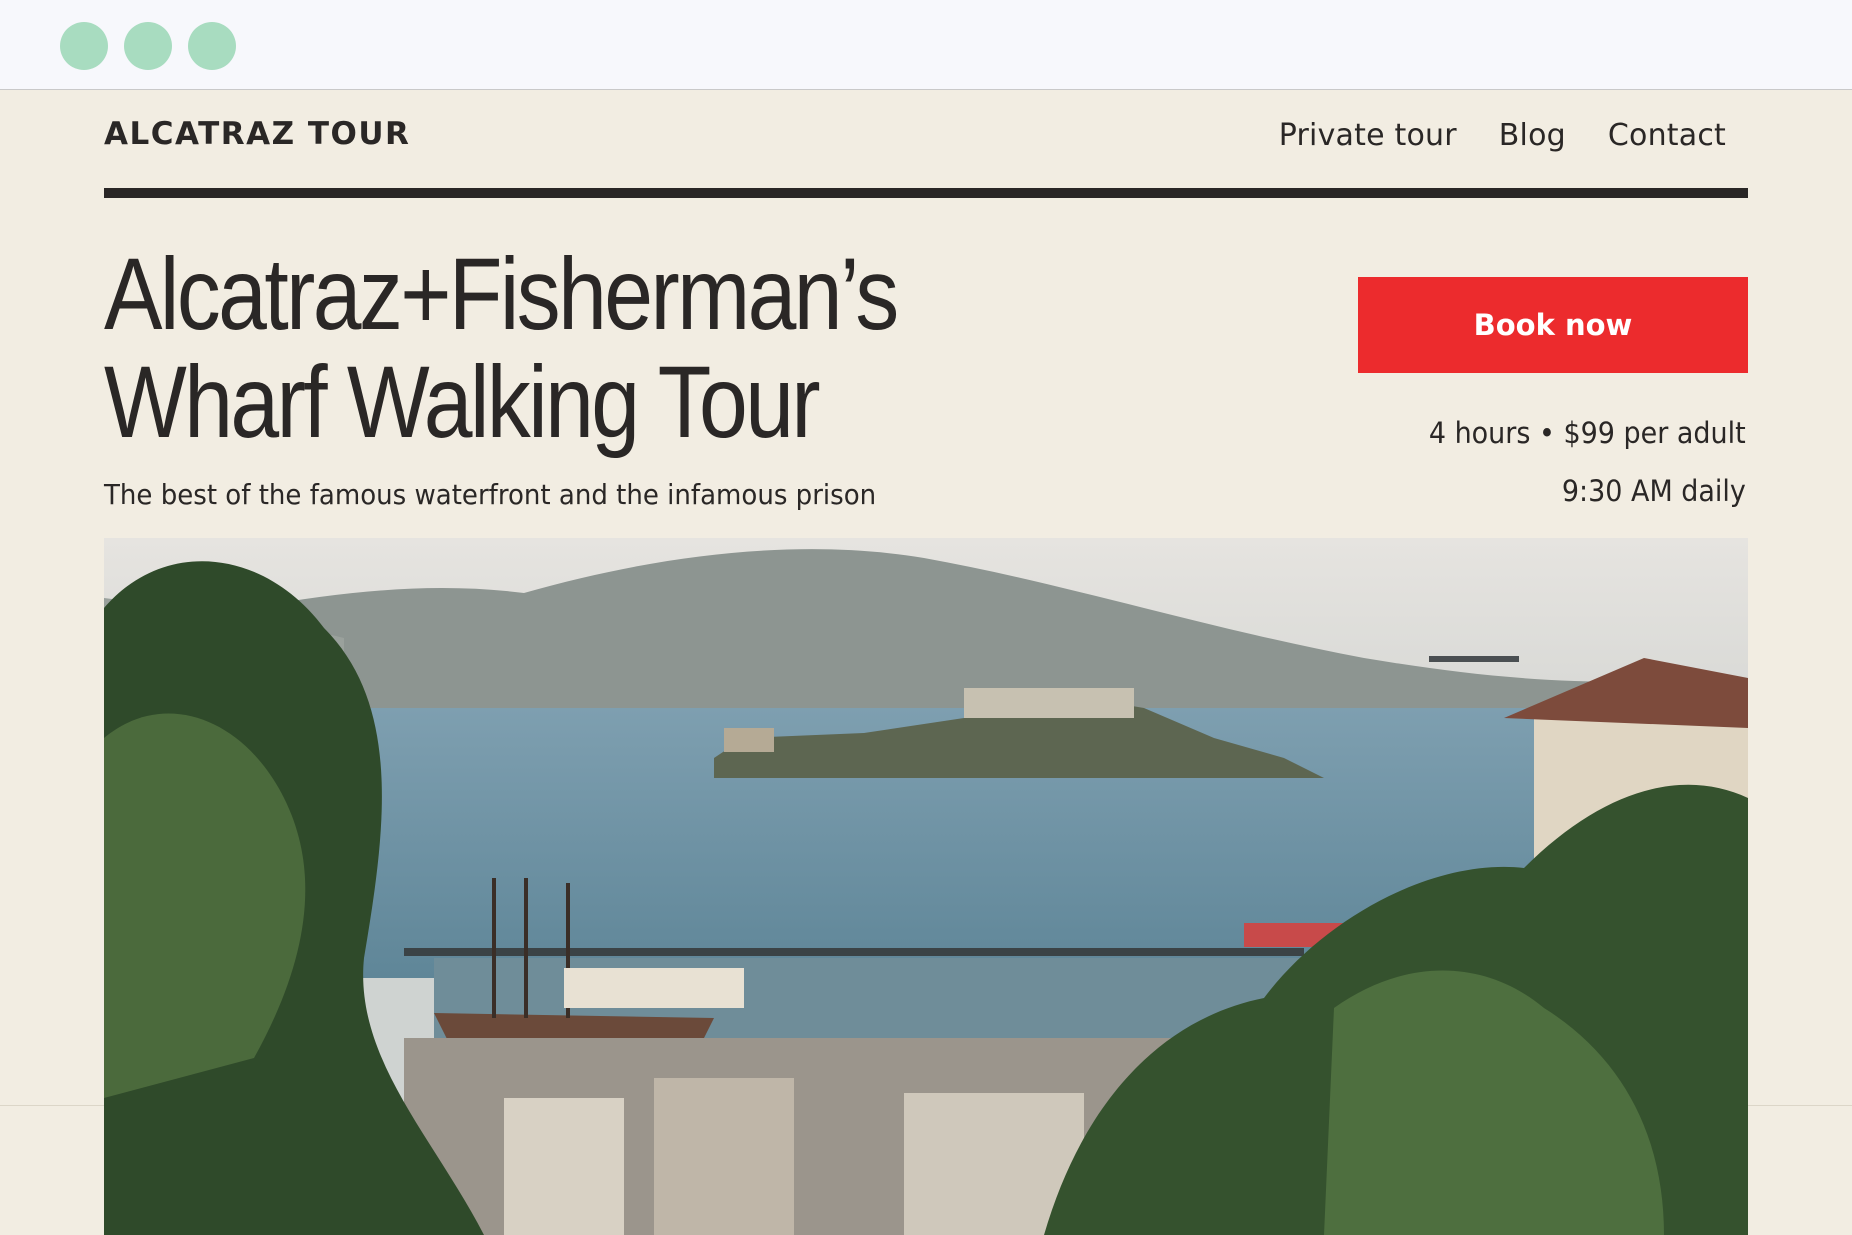 Image resolution: width=1852 pixels, height=1235 pixels. I want to click on browser-chrome, so click(926, 45).